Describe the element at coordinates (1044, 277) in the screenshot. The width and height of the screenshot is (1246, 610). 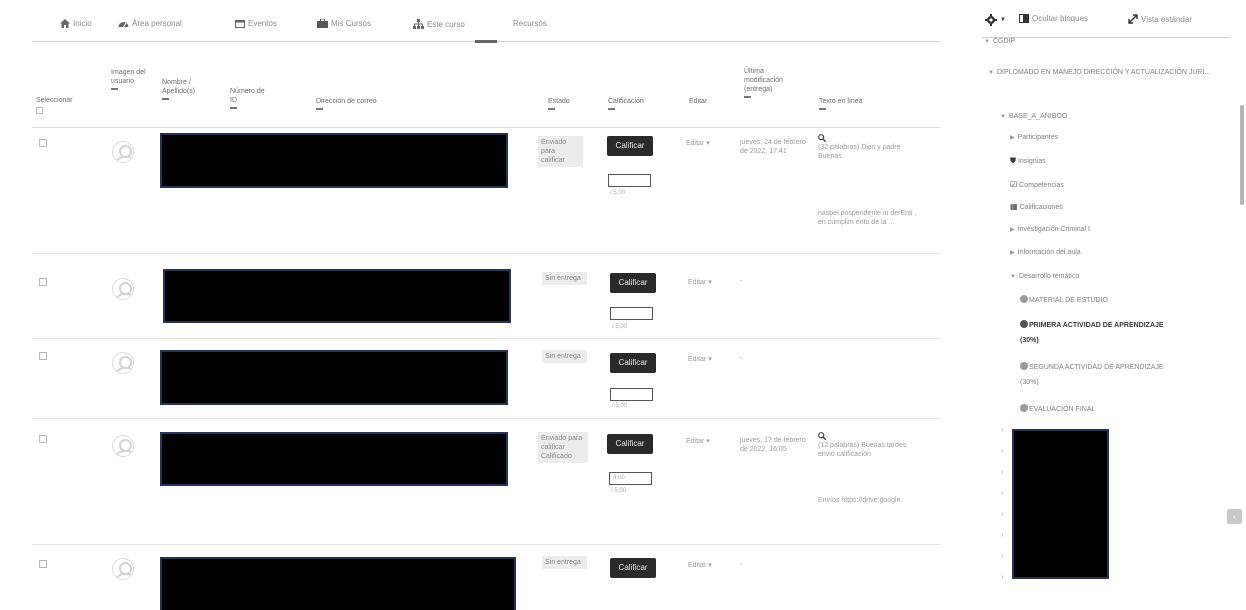
I see `nav-section-3: ▼ Desarrollo temático` at that location.